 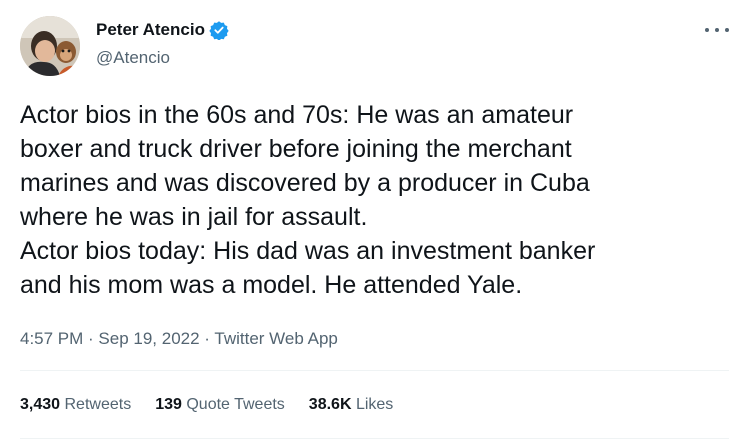 What do you see at coordinates (330, 404) in the screenshot?
I see `stat-count: 38.6K` at bounding box center [330, 404].